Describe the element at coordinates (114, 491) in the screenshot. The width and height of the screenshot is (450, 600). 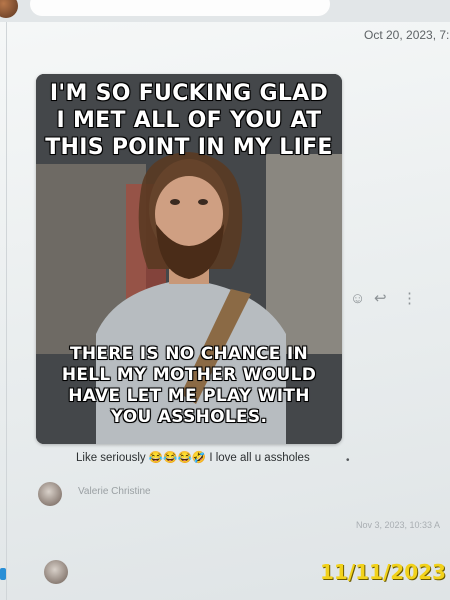
I see `sender-name: Valerie Christine` at that location.